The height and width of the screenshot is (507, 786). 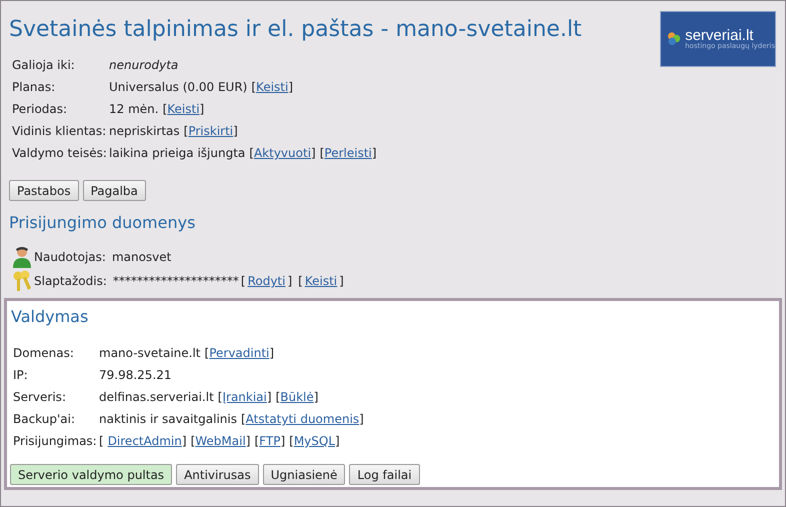 I want to click on button: Ugniasienė, so click(x=304, y=474).